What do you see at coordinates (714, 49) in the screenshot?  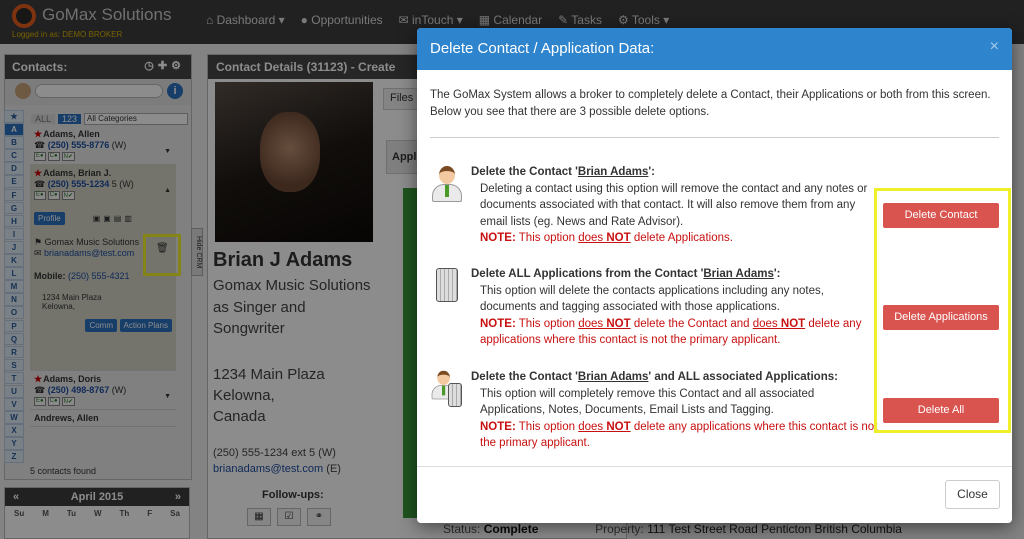 I see `modal-header: Delete Contact / Application Data: ×` at bounding box center [714, 49].